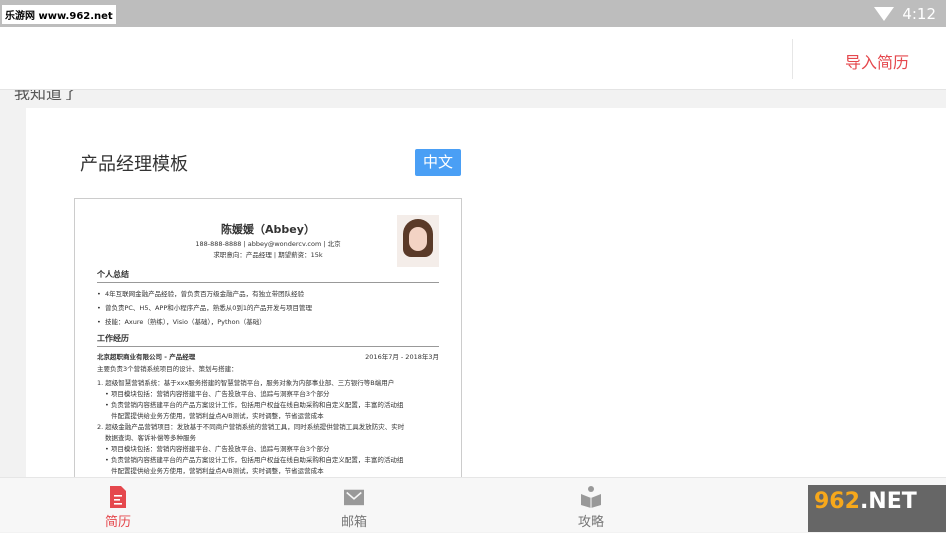 This screenshot has height=533, width=946. Describe the element at coordinates (353, 522) in the screenshot. I see `tab-label: 邮箱` at that location.